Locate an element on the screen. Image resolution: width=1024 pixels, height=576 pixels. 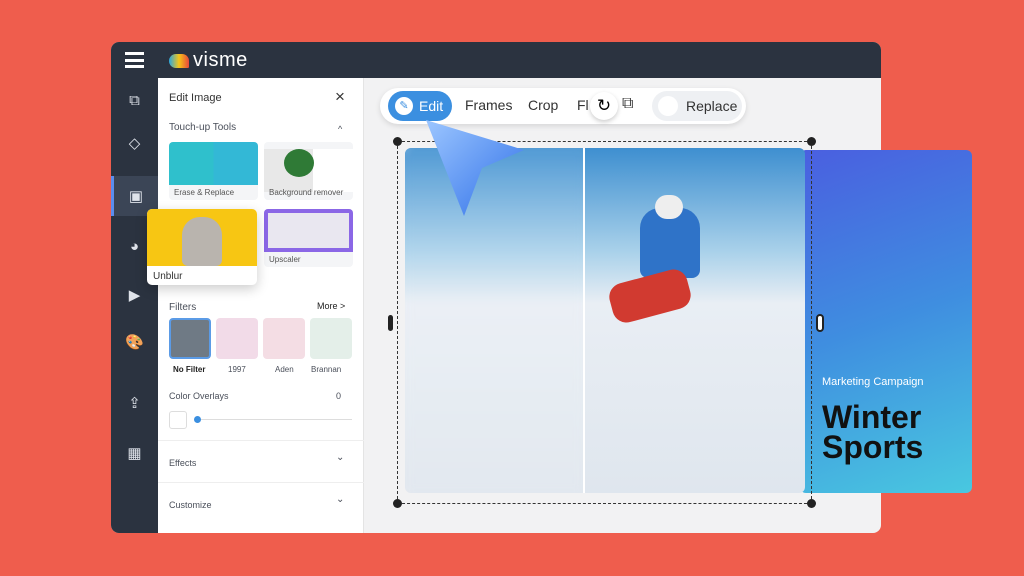
card-title: Winter Sports is located at coordinates (873, 432).